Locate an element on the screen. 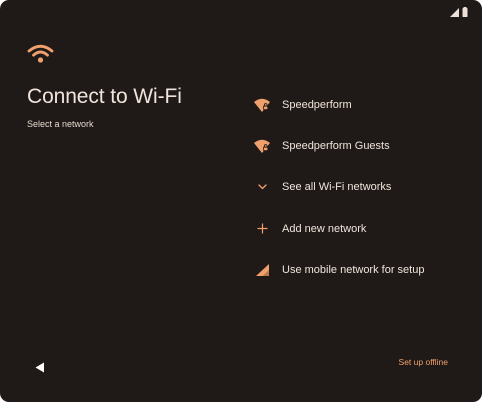 This screenshot has height=402, width=482. page-subtitle: Select a network is located at coordinates (60, 124).